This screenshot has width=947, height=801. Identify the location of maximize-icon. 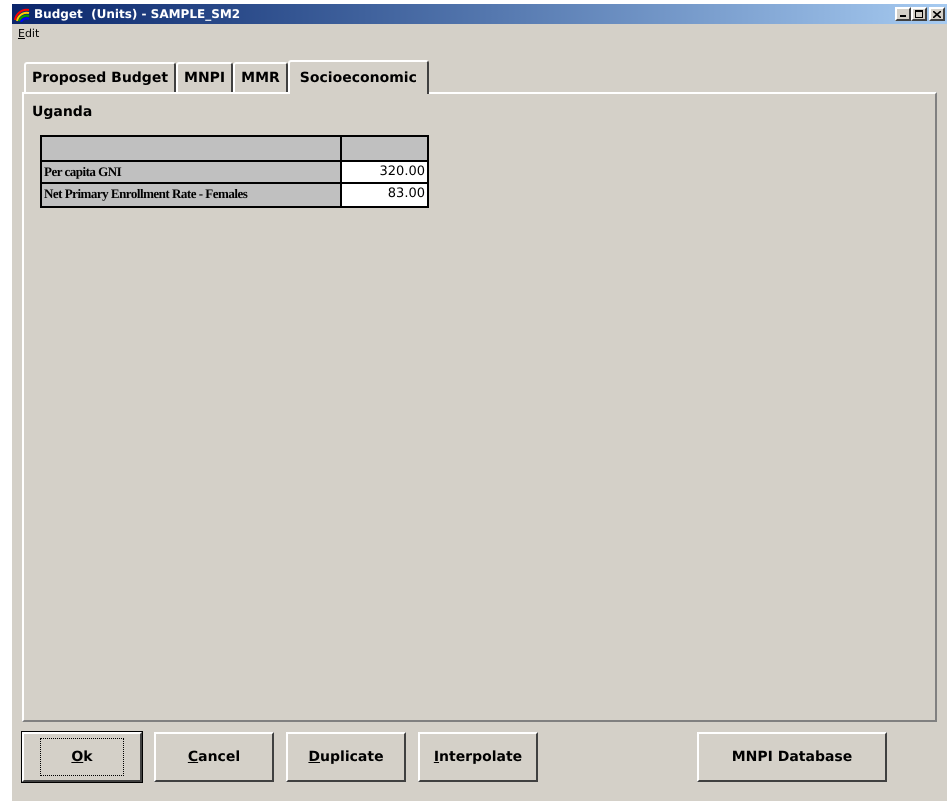
(919, 14).